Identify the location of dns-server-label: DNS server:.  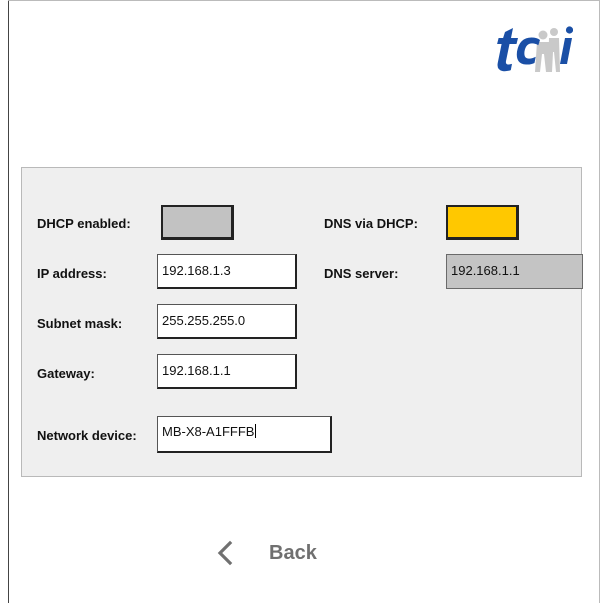
(361, 273).